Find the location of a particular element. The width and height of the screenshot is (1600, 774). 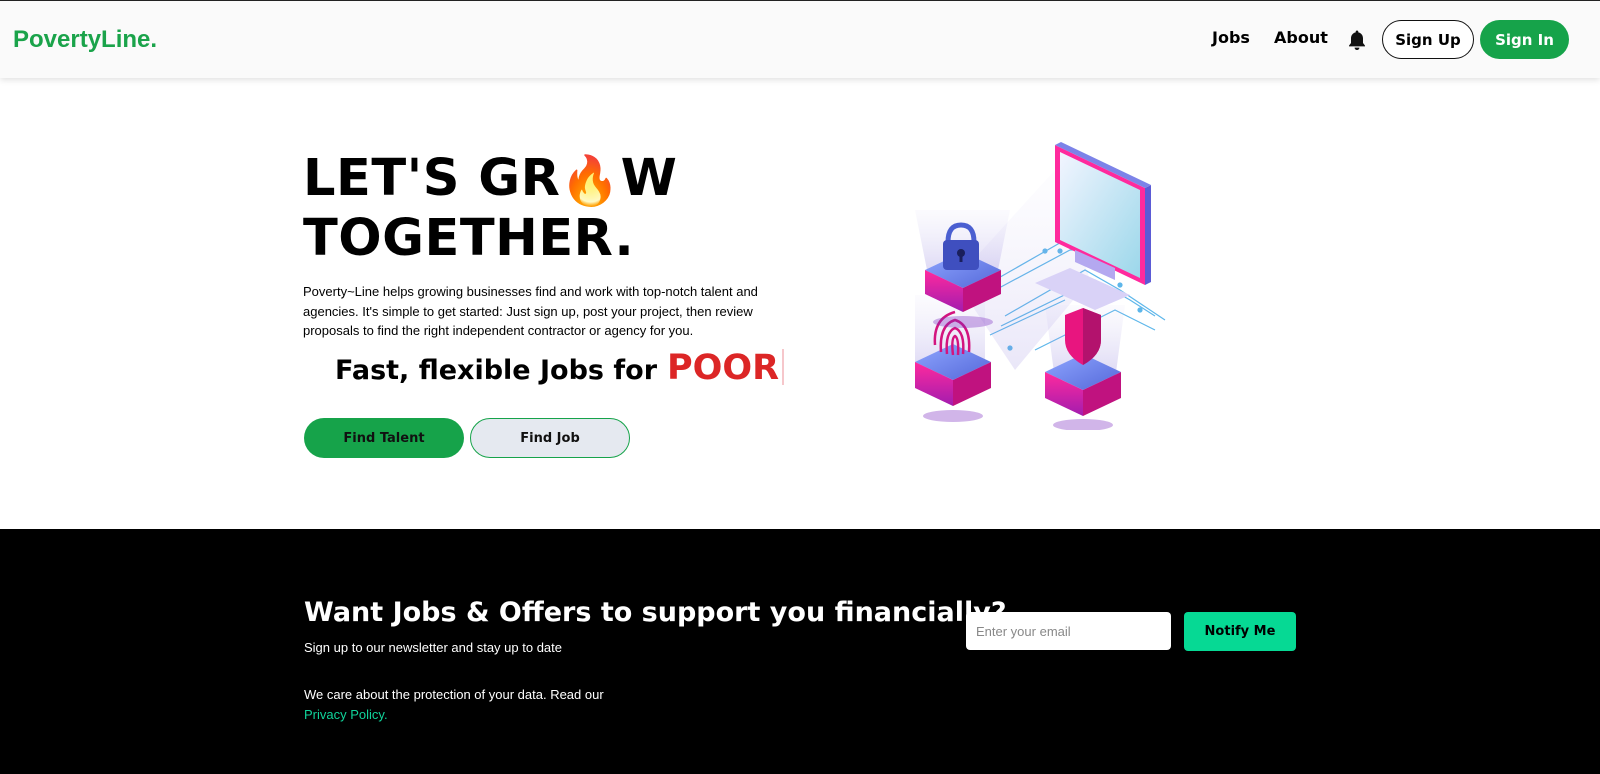

bell-icon is located at coordinates (1357, 40).